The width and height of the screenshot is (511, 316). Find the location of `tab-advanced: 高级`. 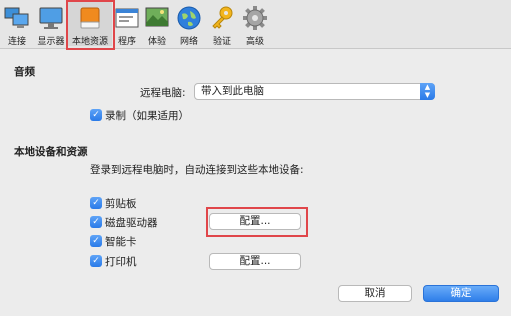

tab-advanced: 高级 is located at coordinates (255, 24).